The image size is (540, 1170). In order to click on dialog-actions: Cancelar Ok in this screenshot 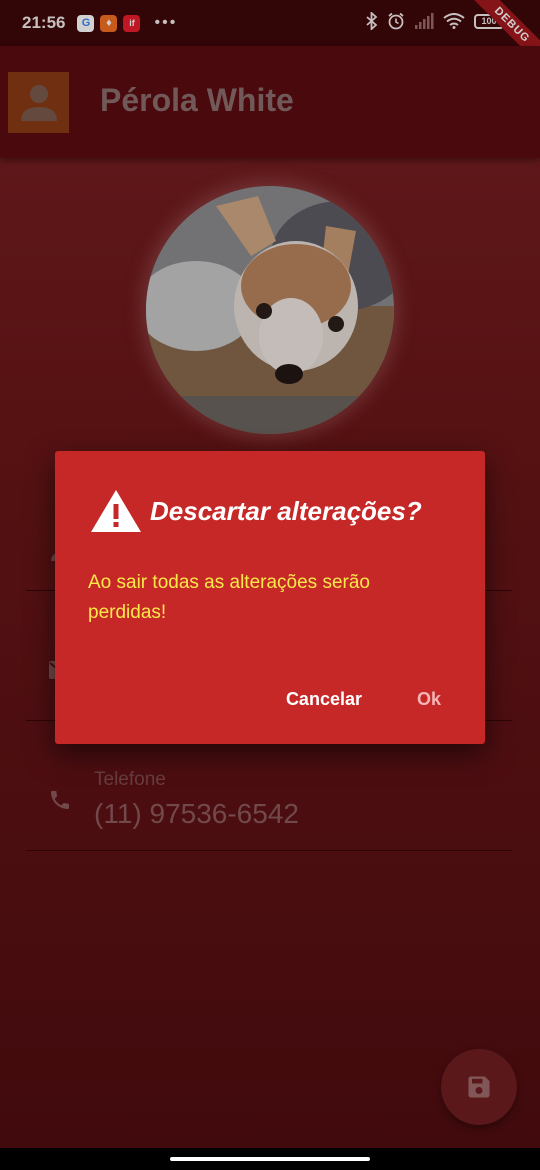, I will do `click(363, 699)`.